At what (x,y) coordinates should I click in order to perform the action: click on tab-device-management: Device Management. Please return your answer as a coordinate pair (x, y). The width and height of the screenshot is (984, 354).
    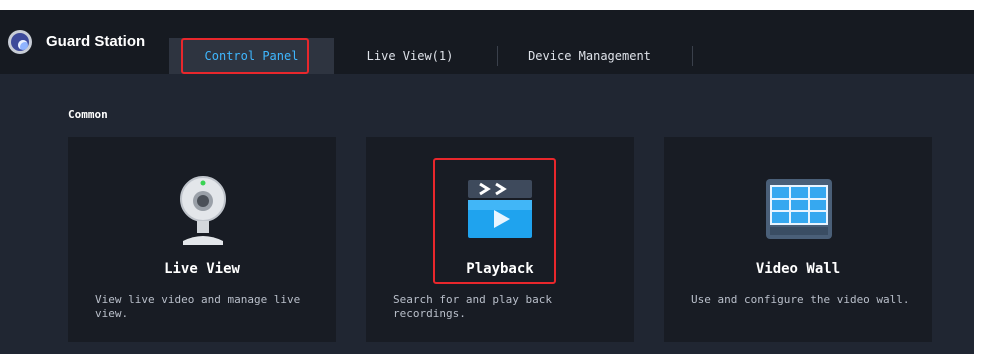
    Looking at the image, I should click on (589, 56).